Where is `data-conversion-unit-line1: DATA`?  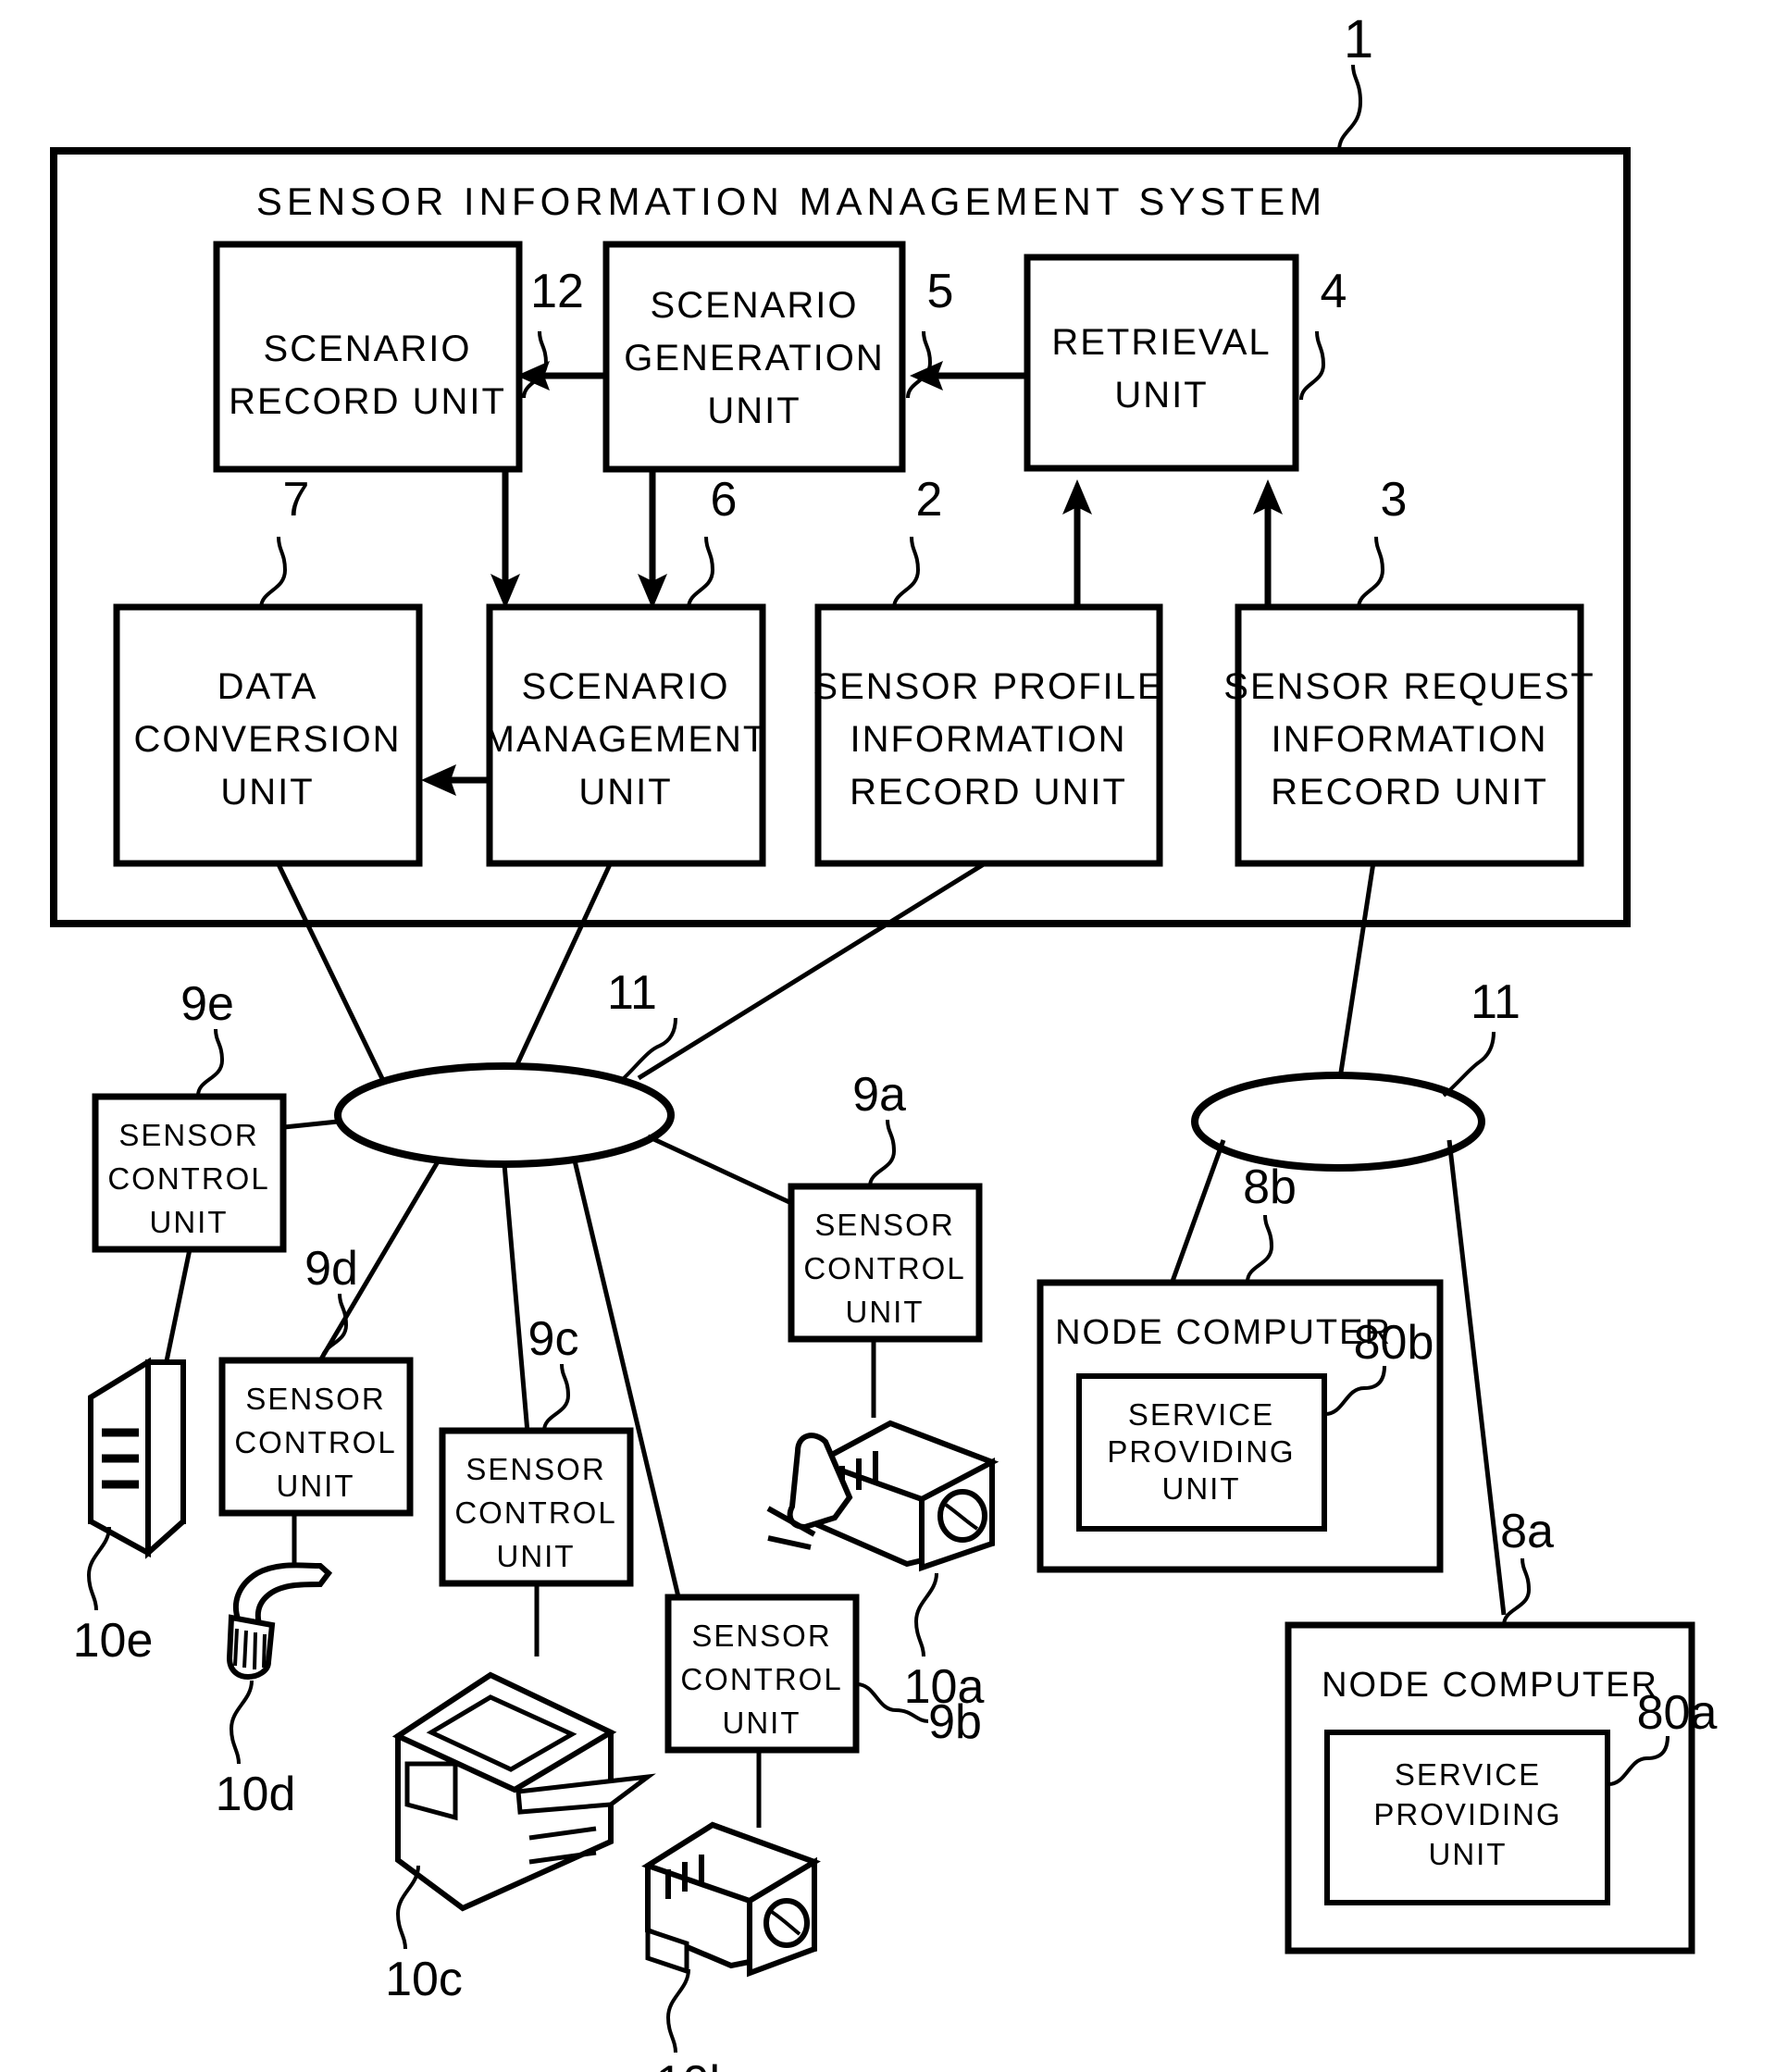
data-conversion-unit-line1: DATA is located at coordinates (267, 686).